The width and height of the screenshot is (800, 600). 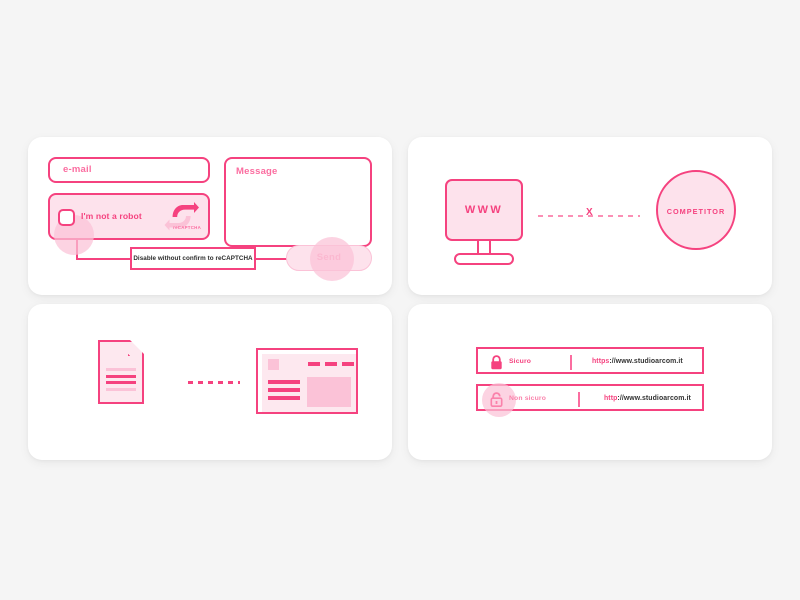 I want to click on browser-hero-image, so click(x=329, y=392).